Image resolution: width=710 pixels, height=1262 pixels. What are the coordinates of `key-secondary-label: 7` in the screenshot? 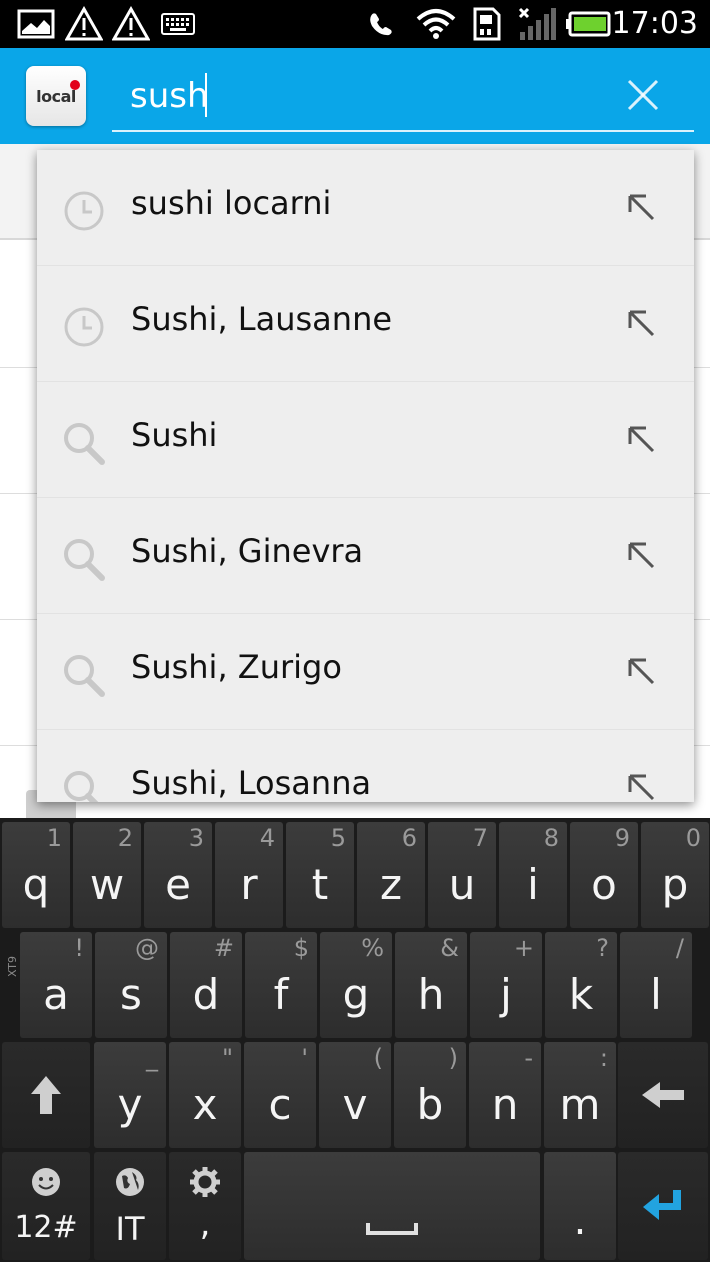 It's located at (480, 838).